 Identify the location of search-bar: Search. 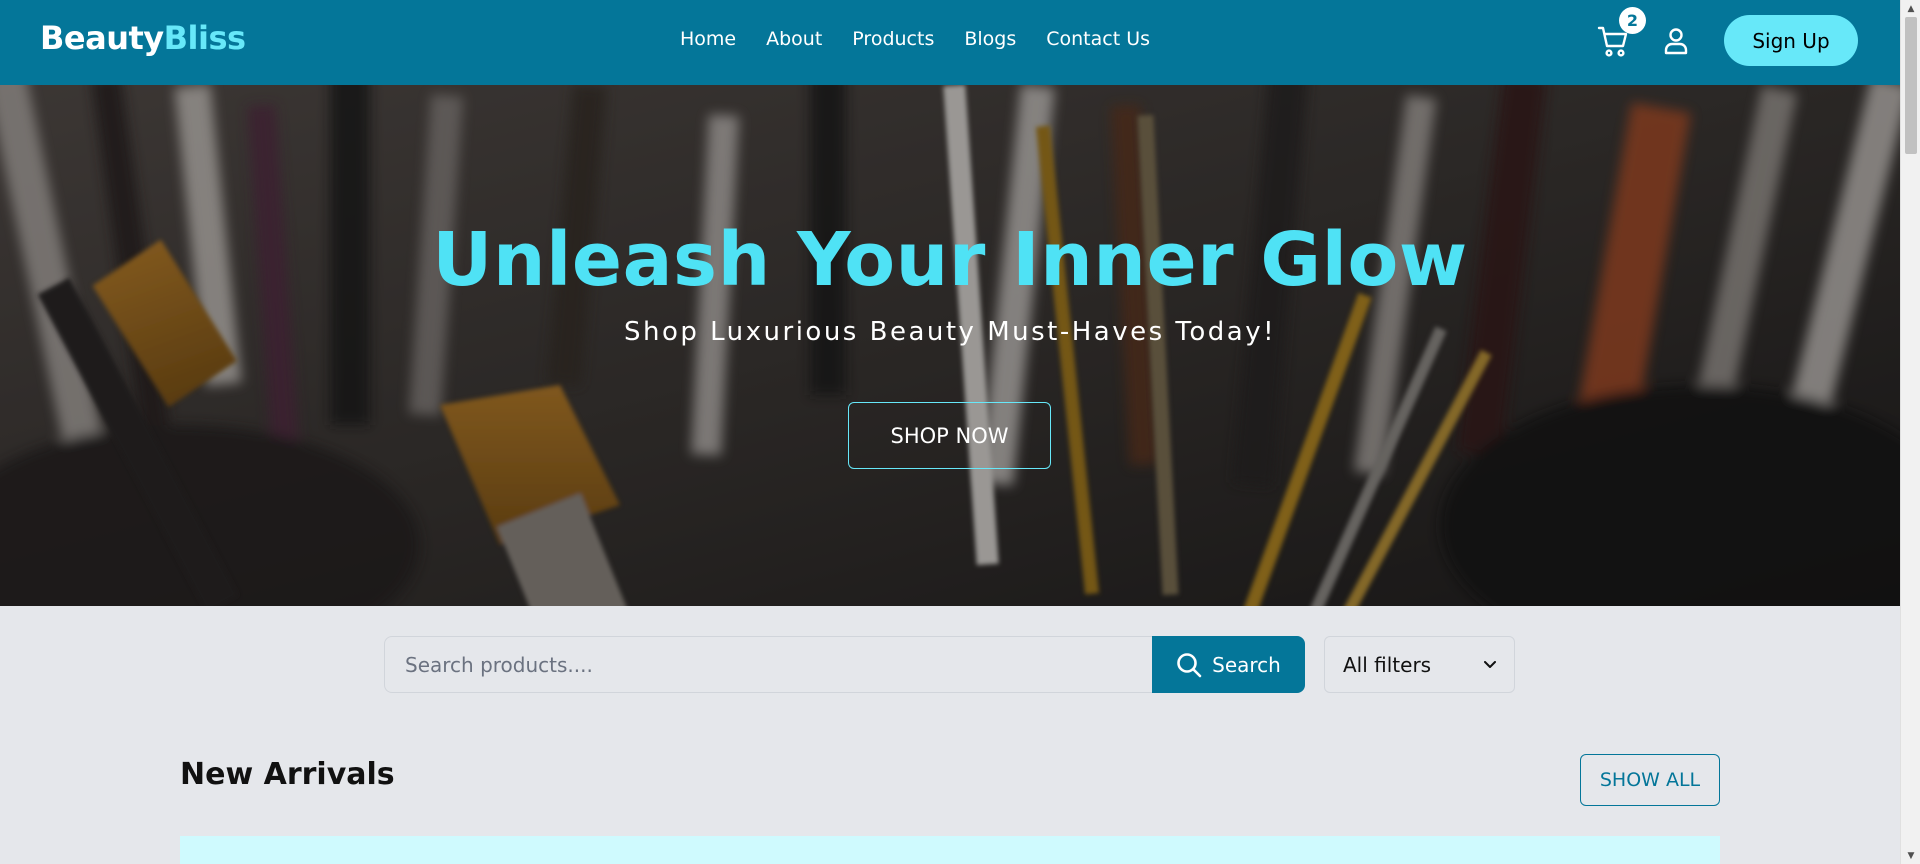
(844, 664).